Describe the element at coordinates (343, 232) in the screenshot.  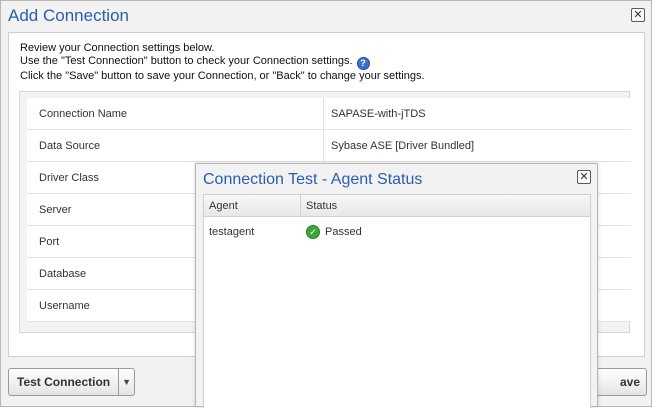
I see `status-text: Passed` at that location.